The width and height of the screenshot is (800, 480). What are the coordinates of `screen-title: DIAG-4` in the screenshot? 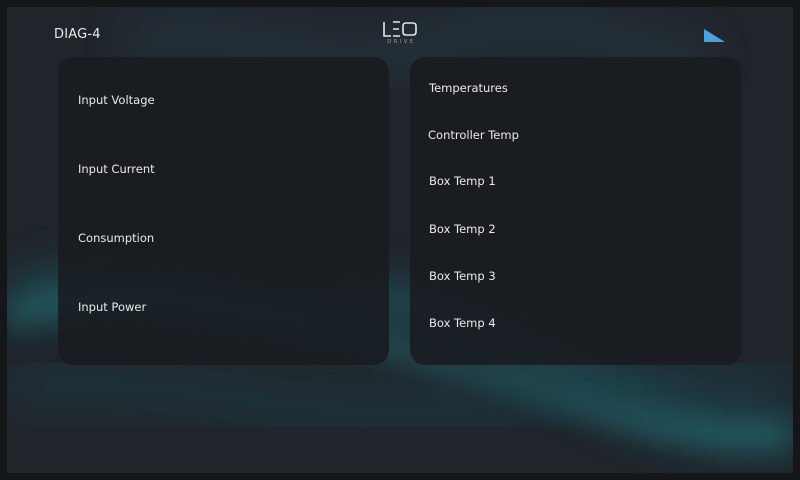 It's located at (77, 34).